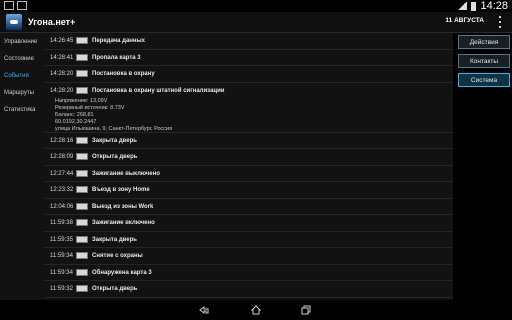  I want to click on list-item: 11:59:38 Зажигание включено, so click(249, 223).